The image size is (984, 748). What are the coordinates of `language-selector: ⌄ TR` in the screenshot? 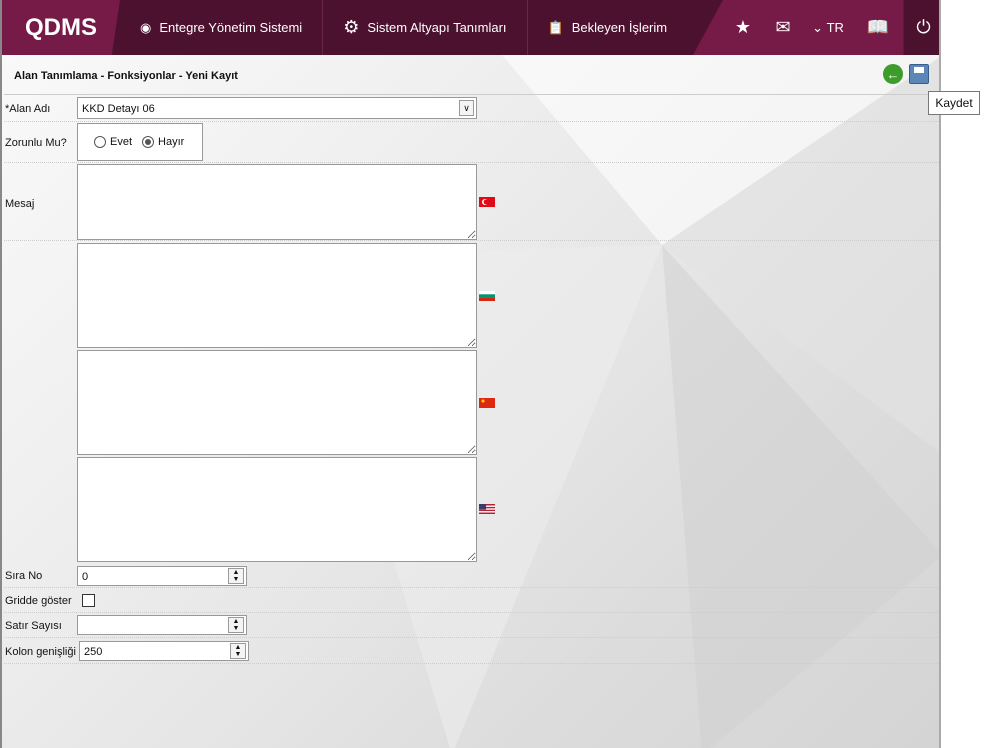 It's located at (828, 27).